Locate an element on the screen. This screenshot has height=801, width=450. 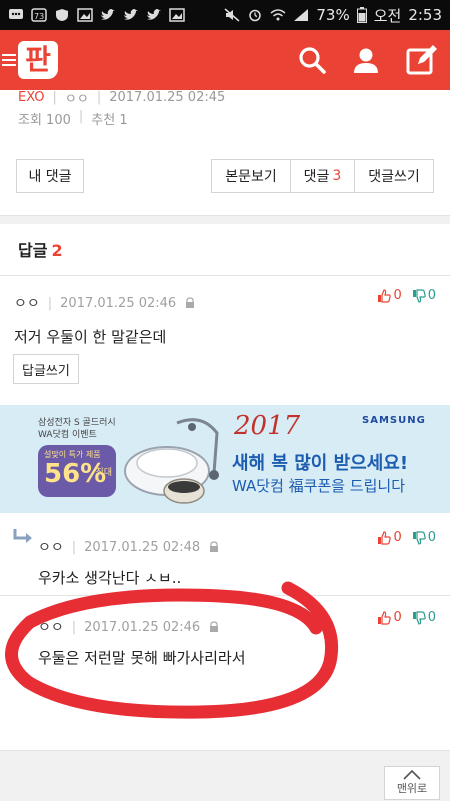
status-bar: 73 73% 오전 2:53 is located at coordinates (225, 15).